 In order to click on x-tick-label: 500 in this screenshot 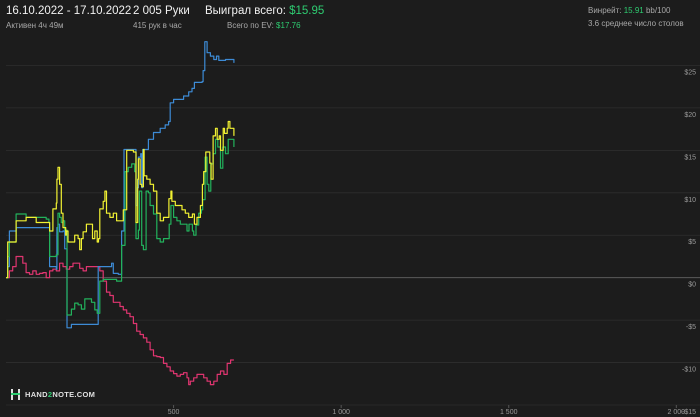, I will do `click(174, 412)`.